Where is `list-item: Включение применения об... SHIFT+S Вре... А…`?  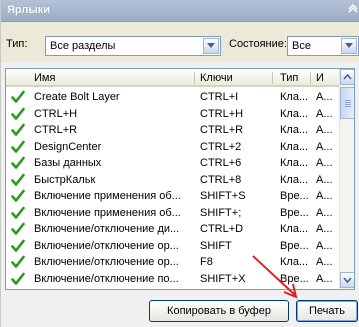
list-item: Включение применения об... SHIFT+S Вре... А… is located at coordinates (172, 196).